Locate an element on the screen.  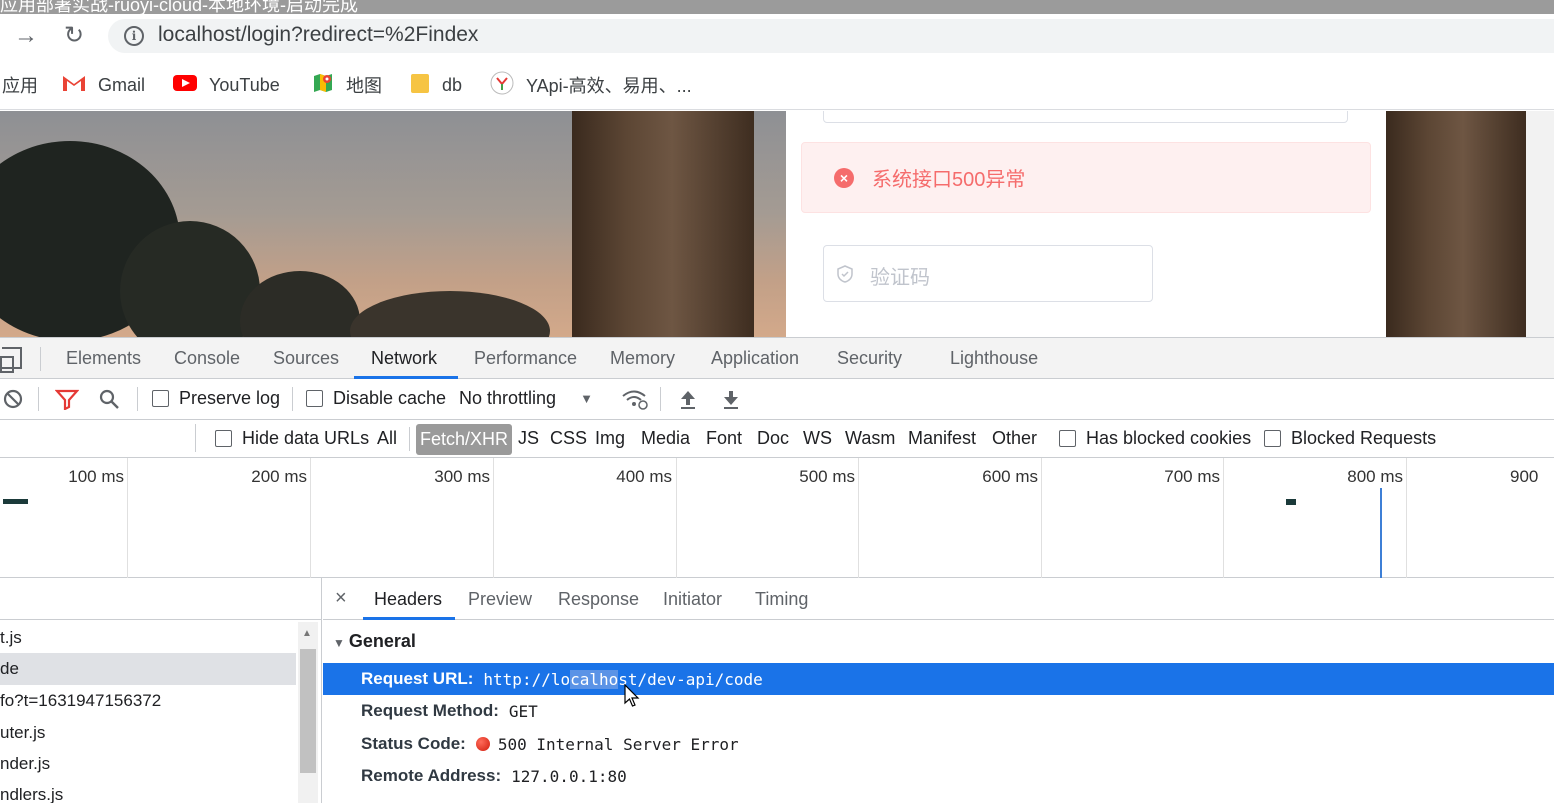
captcha-placeholder: 验证码 is located at coordinates (900, 278).